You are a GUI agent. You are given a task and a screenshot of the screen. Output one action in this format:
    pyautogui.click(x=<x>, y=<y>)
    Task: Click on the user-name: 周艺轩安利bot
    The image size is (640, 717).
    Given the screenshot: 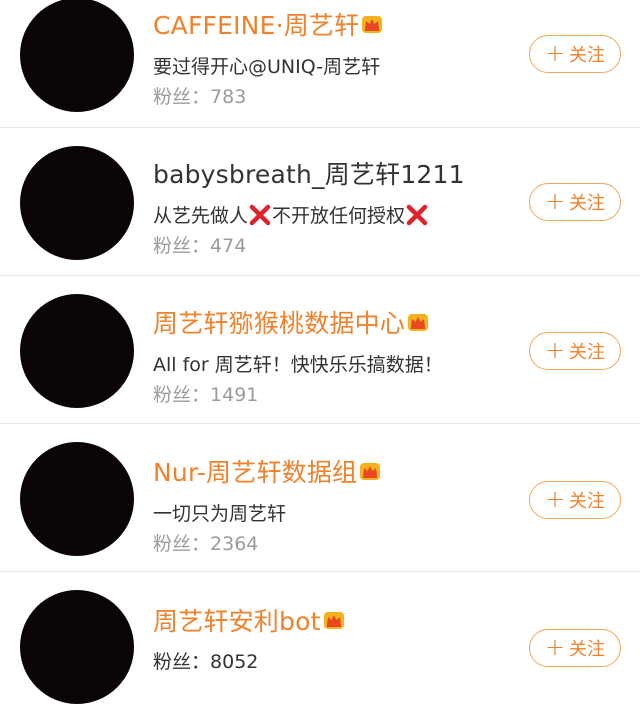 What is the action you would take?
    pyautogui.click(x=237, y=620)
    